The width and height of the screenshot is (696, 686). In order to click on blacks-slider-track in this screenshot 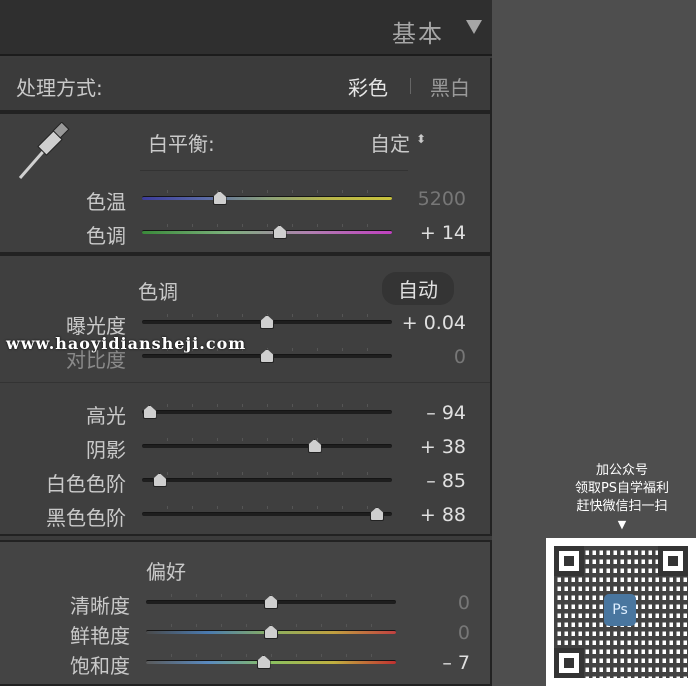, I will do `click(267, 514)`.